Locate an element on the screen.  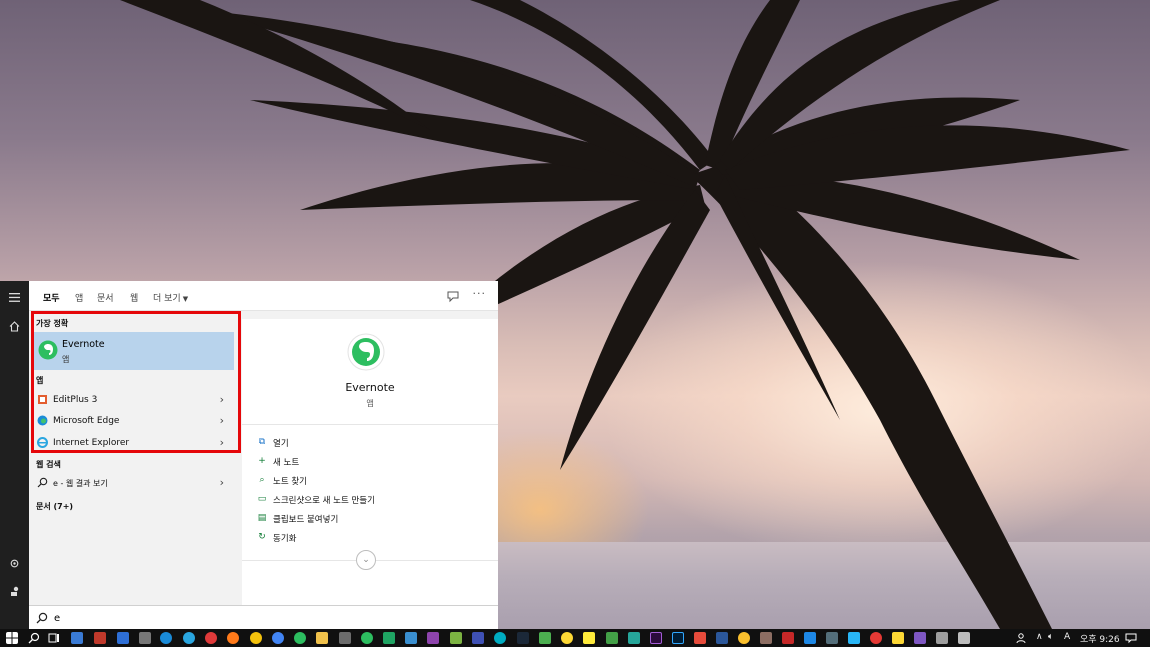
filezilla-icon is located at coordinates (788, 638).